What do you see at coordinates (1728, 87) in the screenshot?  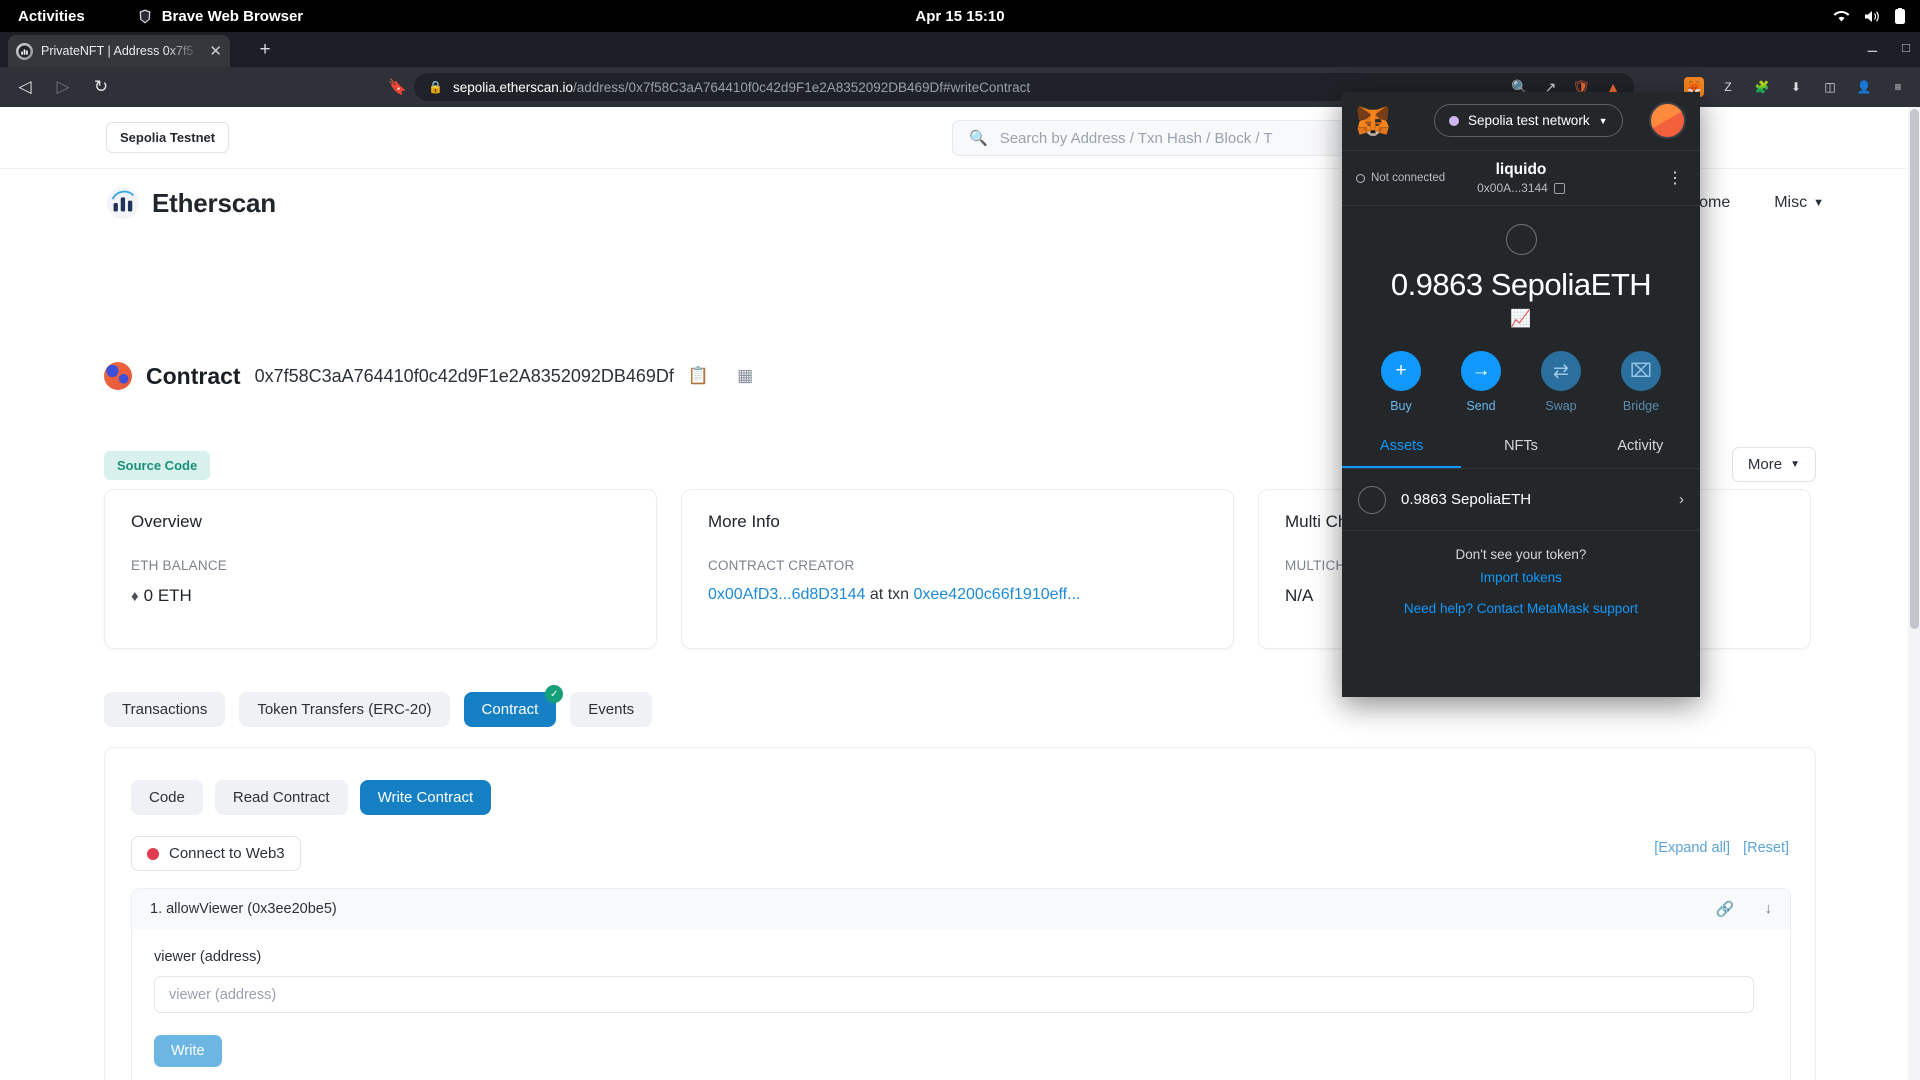 I see `zcash-extension-icon: Z` at bounding box center [1728, 87].